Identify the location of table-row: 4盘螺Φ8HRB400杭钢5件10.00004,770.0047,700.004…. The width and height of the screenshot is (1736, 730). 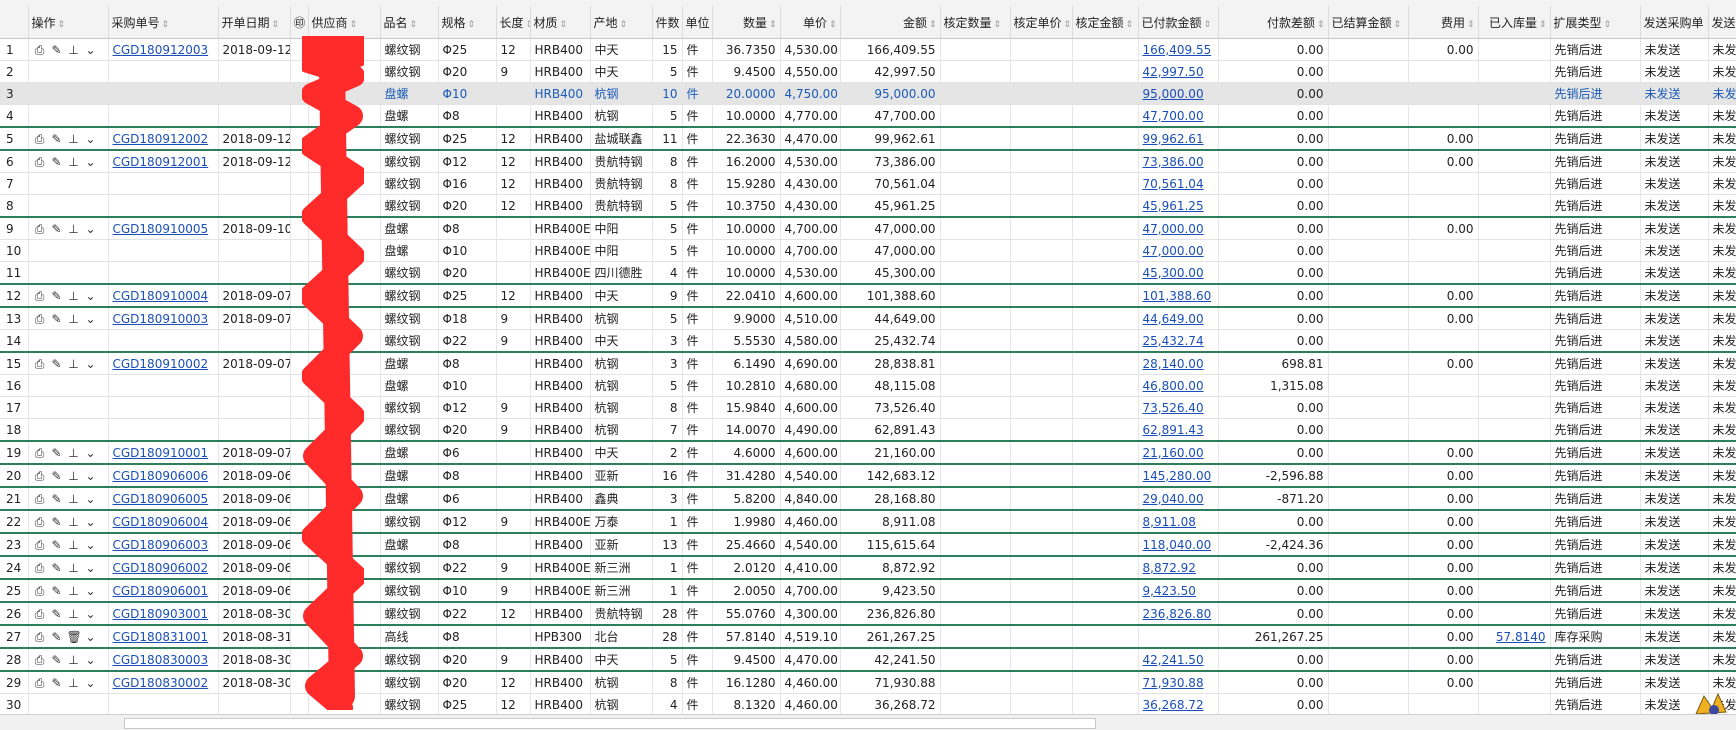
(868, 116).